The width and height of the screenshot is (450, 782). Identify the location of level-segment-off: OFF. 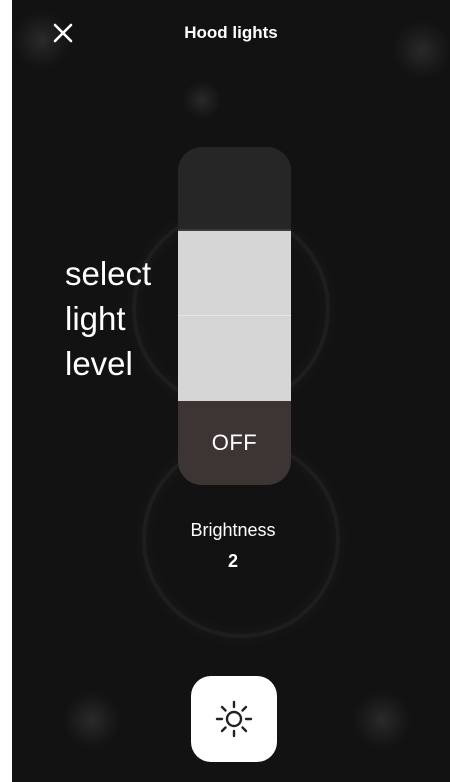
(234, 443).